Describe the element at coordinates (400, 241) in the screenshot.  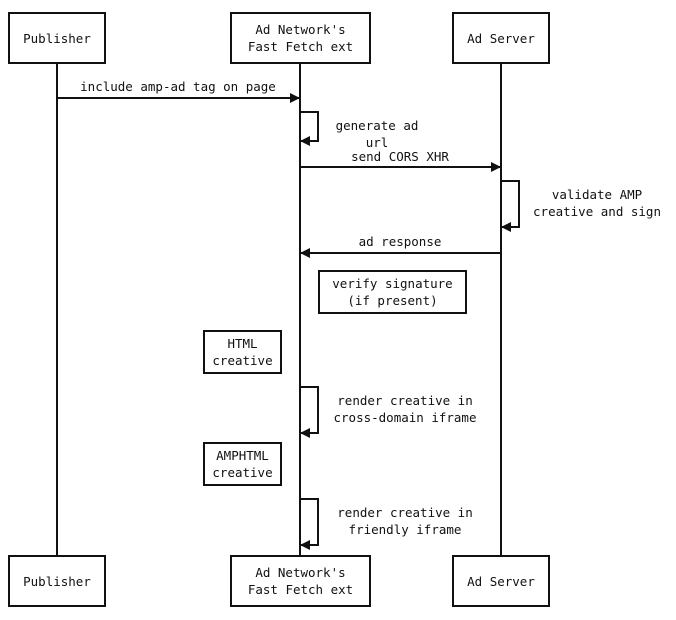
I see `message-label-ad-response: ad response` at that location.